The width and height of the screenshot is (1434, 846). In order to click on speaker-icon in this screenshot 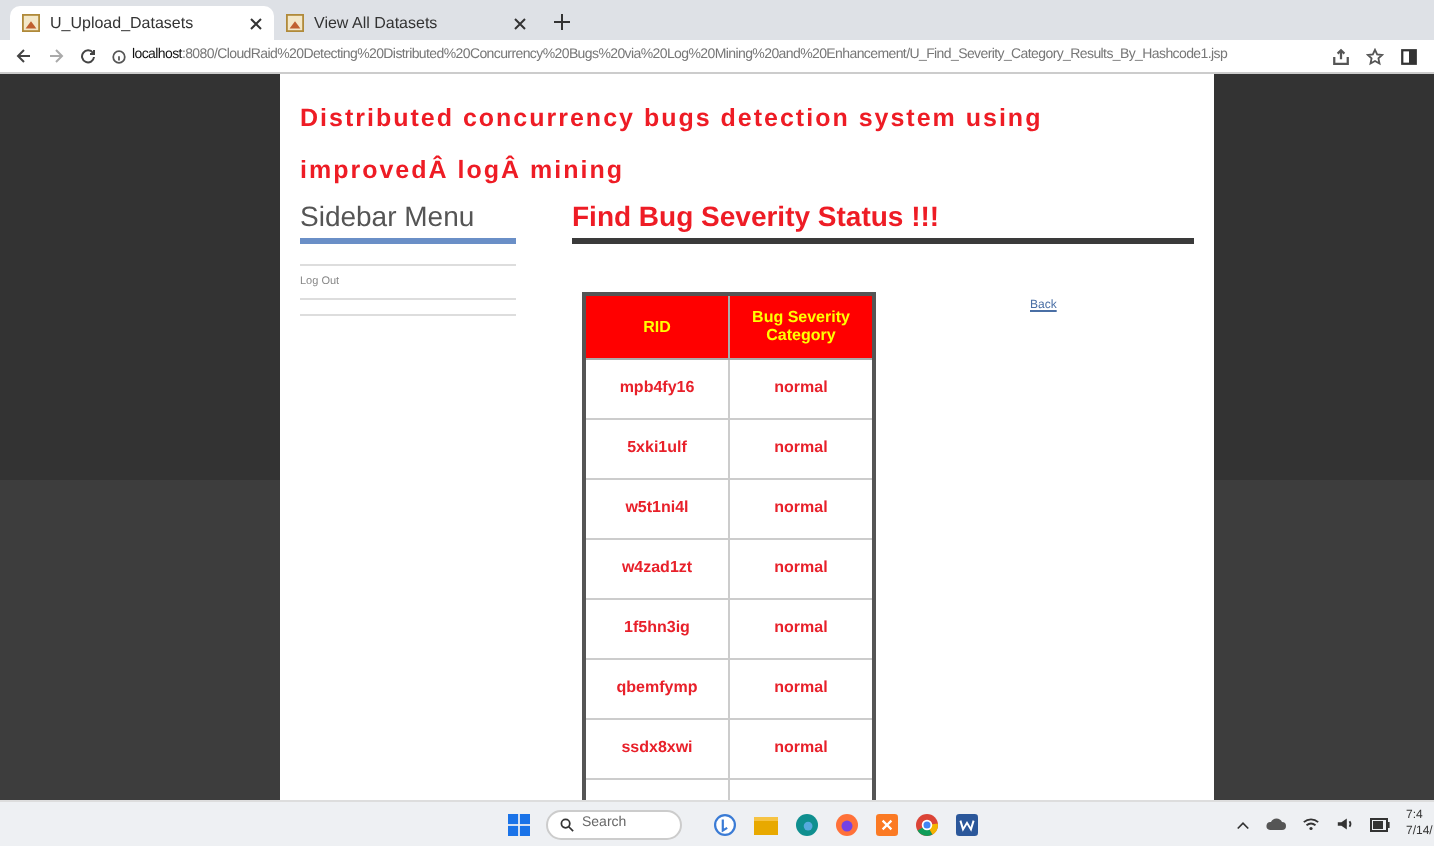, I will do `click(1345, 824)`.